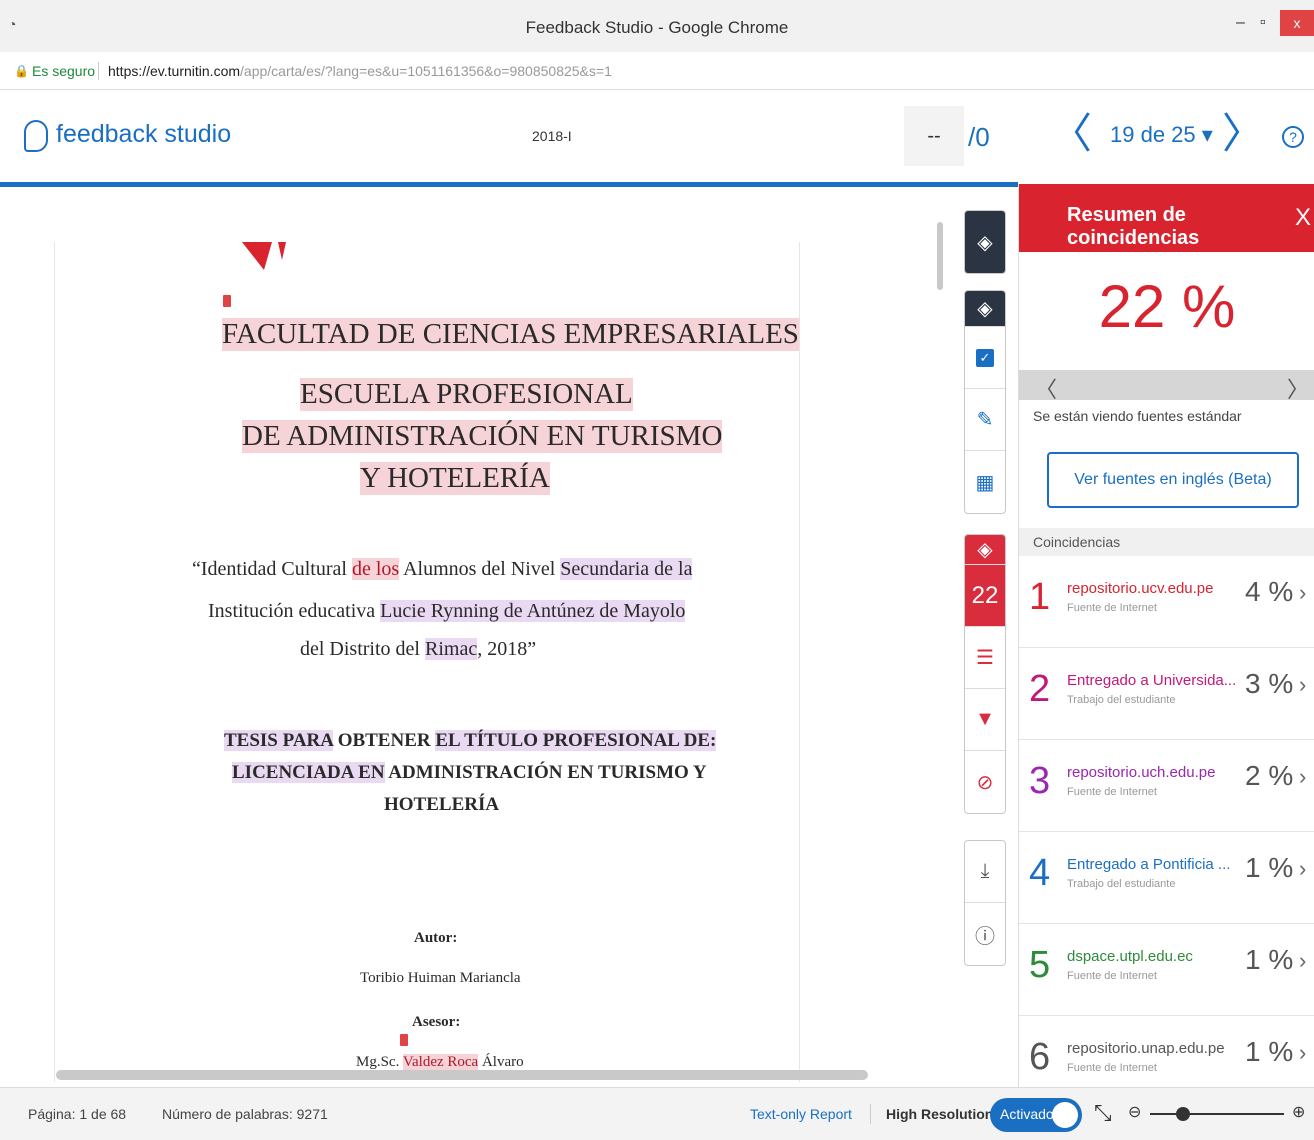 The image size is (1314, 1140). What do you see at coordinates (1263, 23) in the screenshot?
I see `restore-button: ▫` at bounding box center [1263, 23].